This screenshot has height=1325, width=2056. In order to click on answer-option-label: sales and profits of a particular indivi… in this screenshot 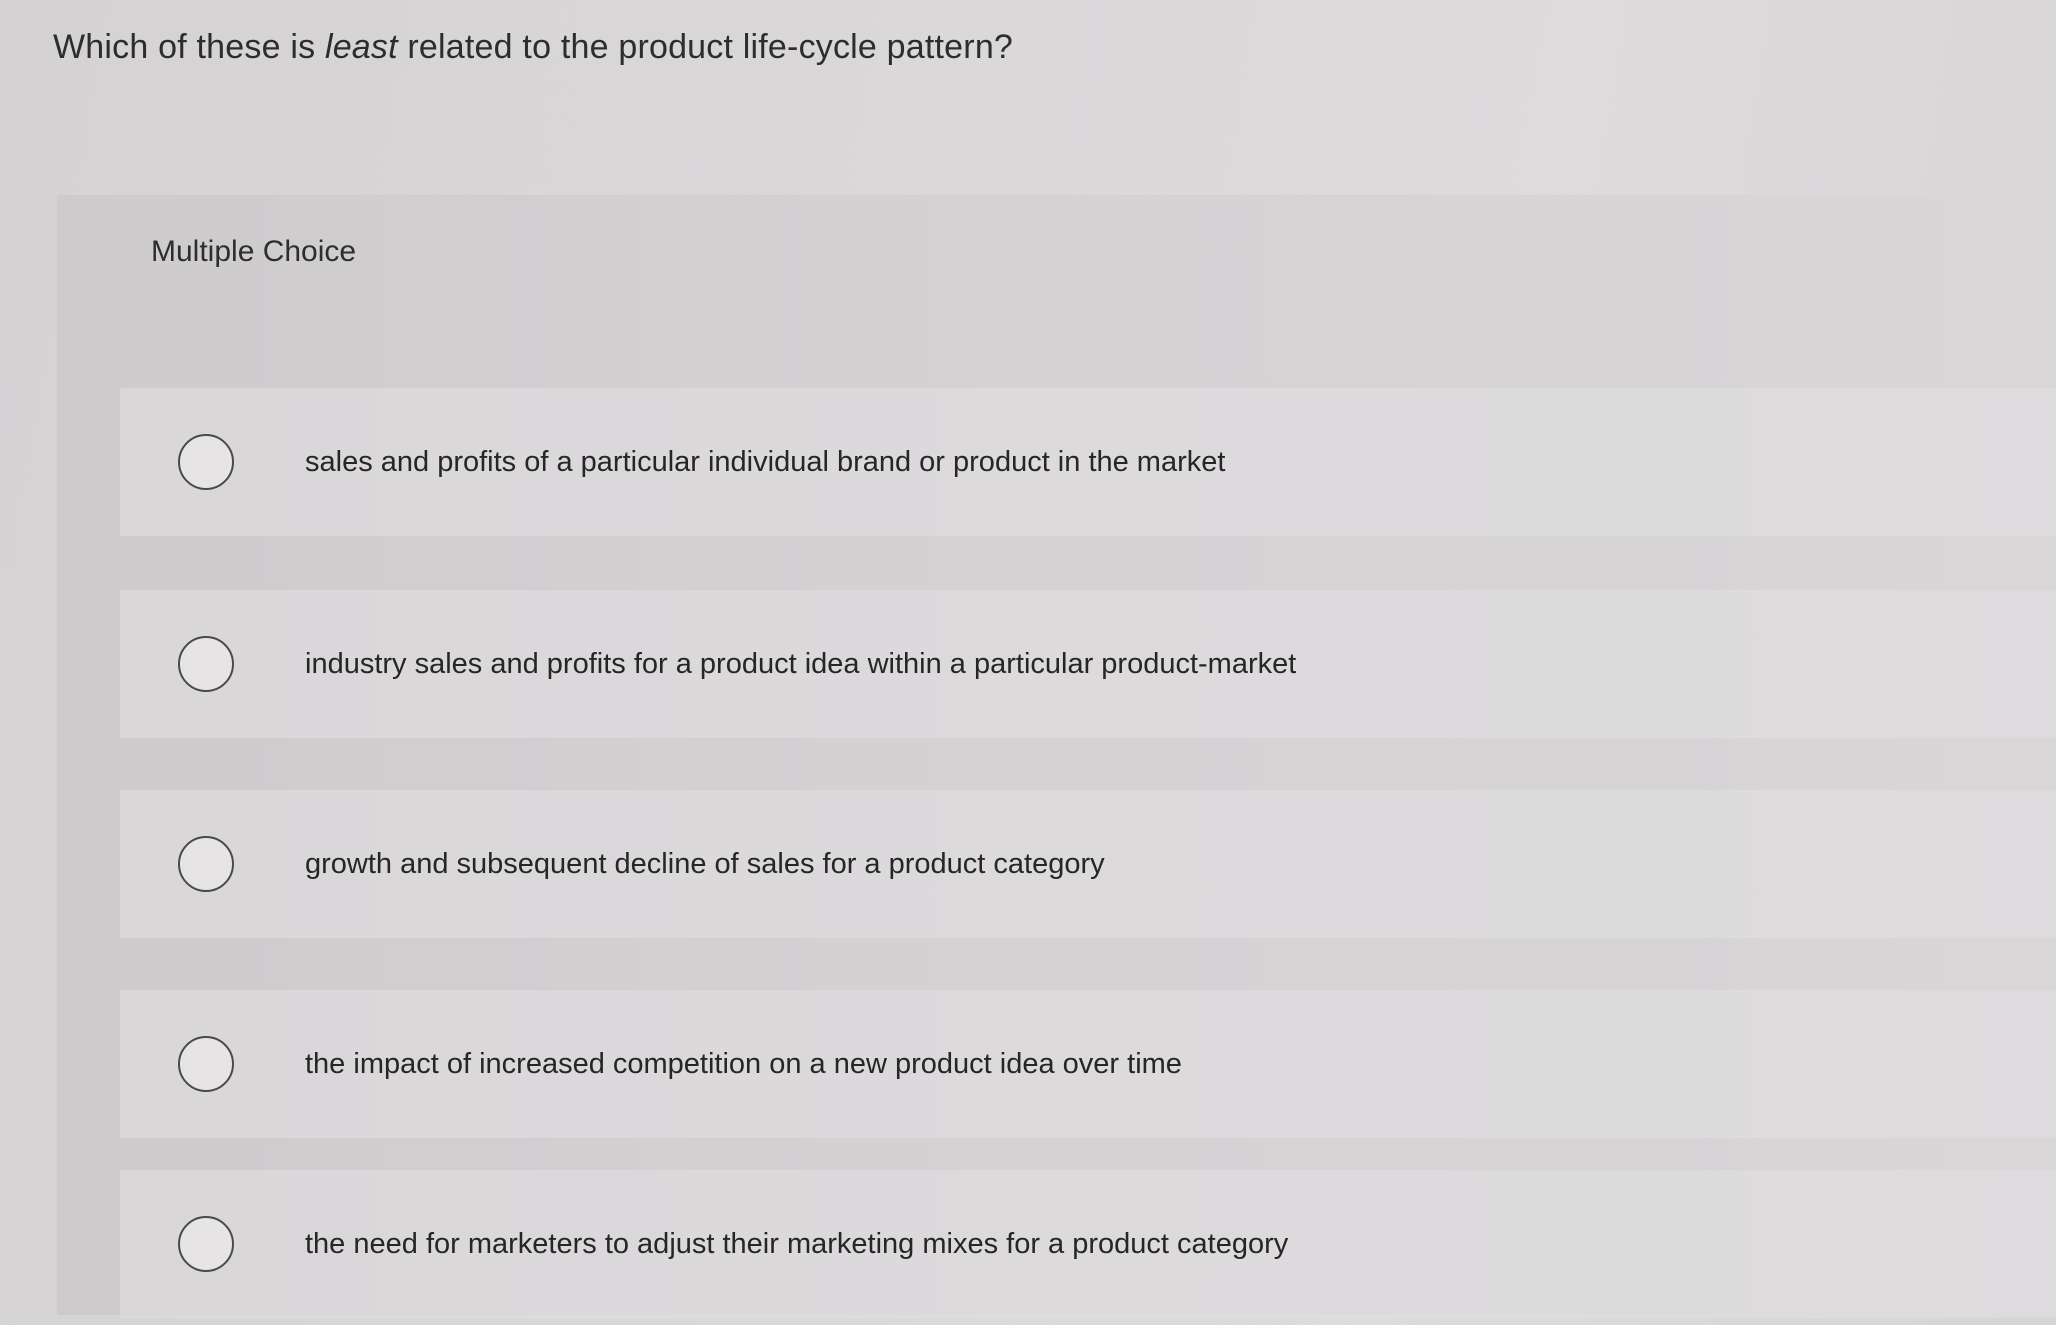, I will do `click(765, 461)`.